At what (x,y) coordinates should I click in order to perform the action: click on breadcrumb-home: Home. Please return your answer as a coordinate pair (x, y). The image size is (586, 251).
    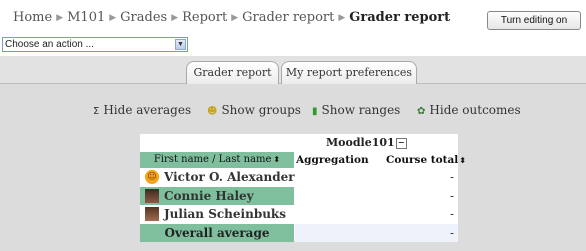
    Looking at the image, I should click on (32, 17).